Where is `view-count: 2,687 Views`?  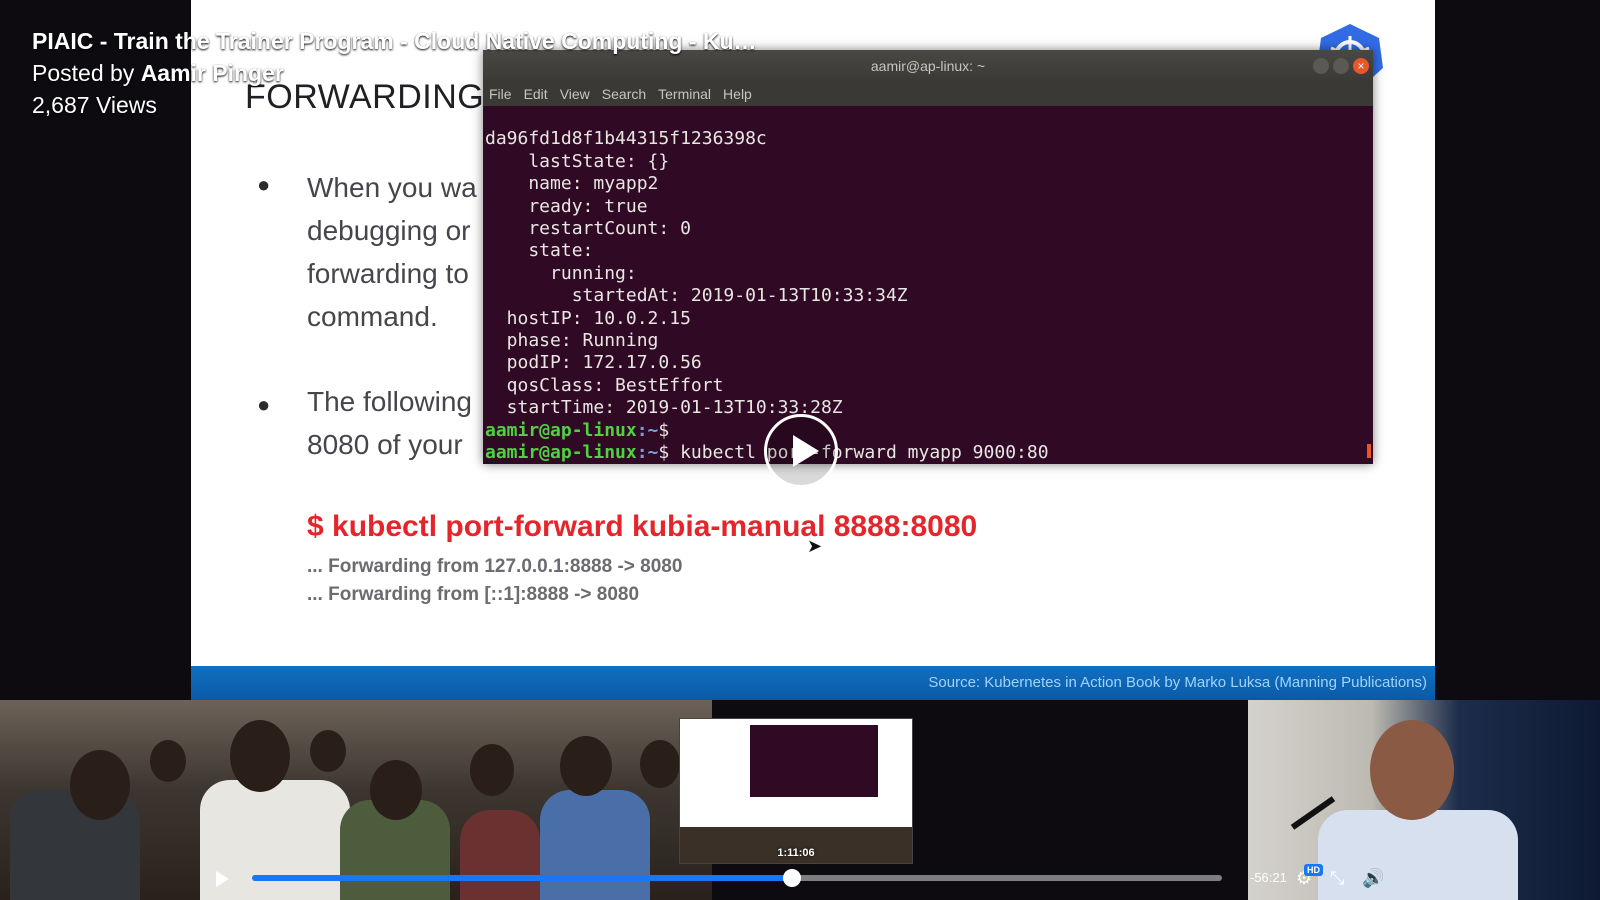 view-count: 2,687 Views is located at coordinates (94, 105).